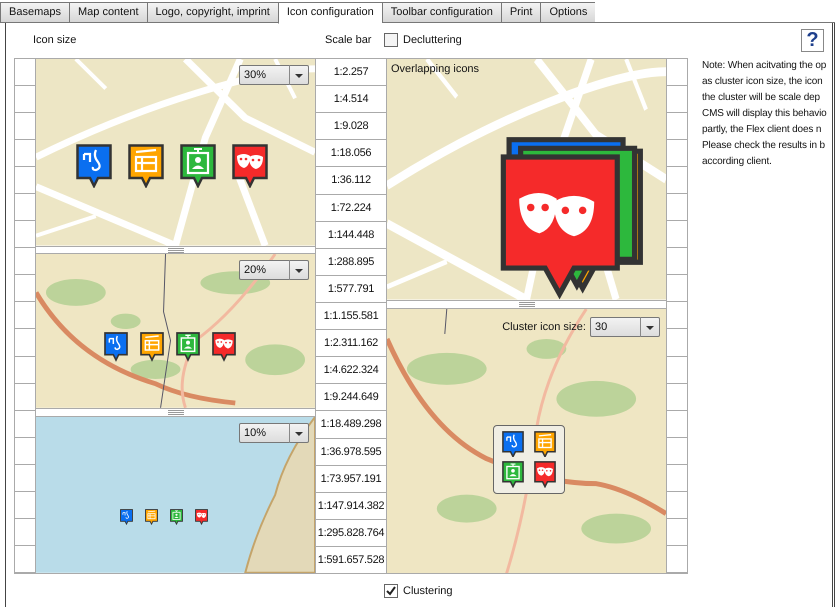  I want to click on scale-value: 1:4.514, so click(351, 100).